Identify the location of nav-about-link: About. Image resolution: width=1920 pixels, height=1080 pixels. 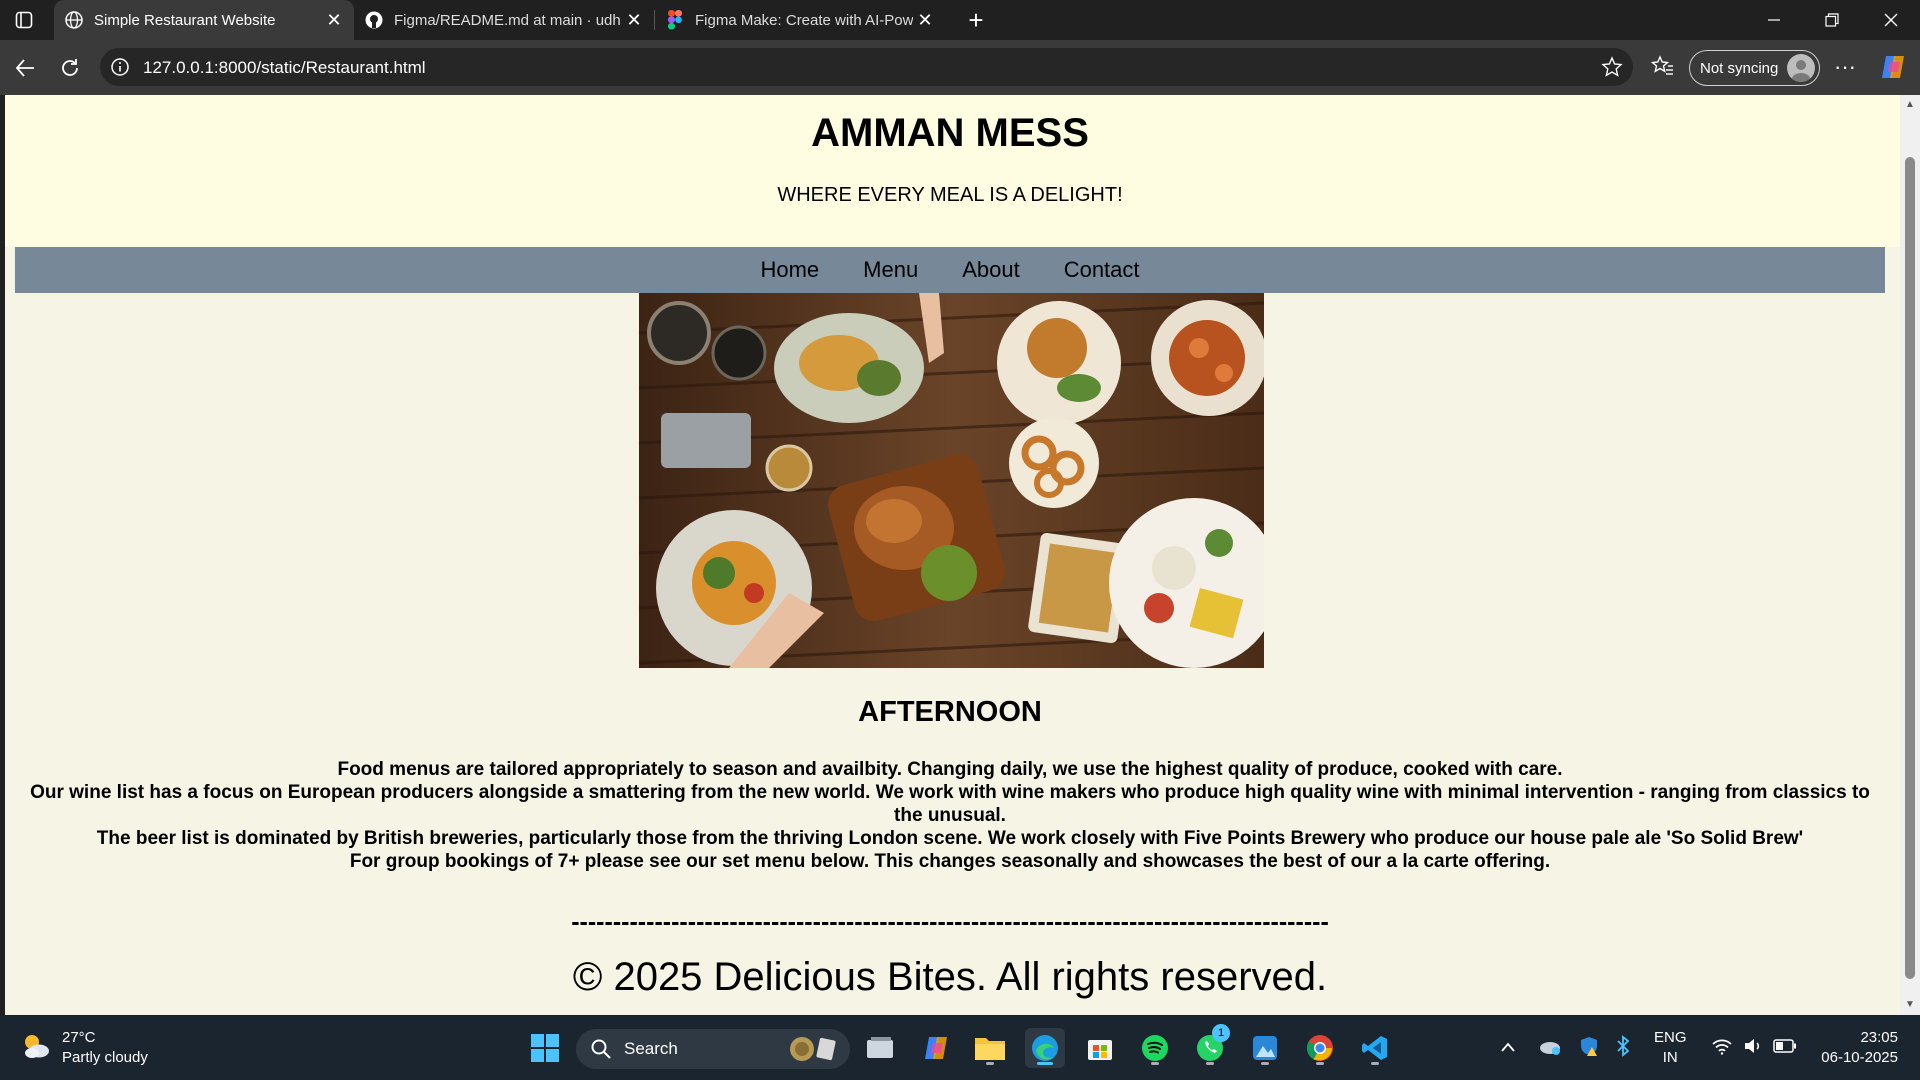
(991, 270).